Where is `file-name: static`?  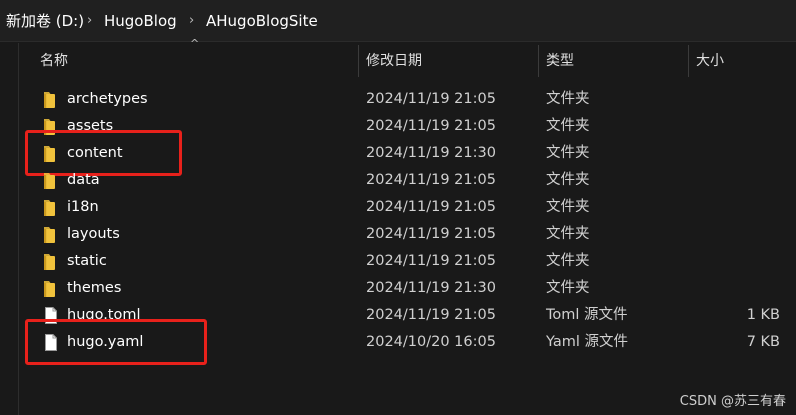
file-name: static is located at coordinates (87, 261).